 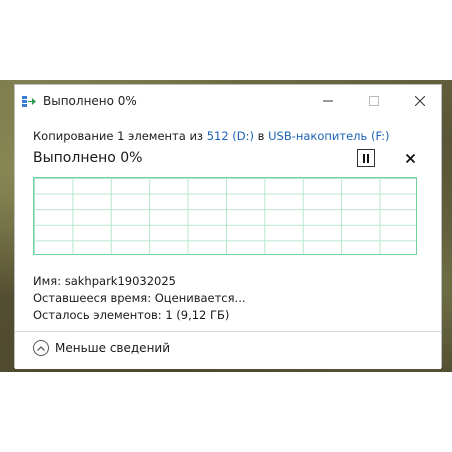 What do you see at coordinates (41, 348) in the screenshot?
I see `chevron-up-icon` at bounding box center [41, 348].